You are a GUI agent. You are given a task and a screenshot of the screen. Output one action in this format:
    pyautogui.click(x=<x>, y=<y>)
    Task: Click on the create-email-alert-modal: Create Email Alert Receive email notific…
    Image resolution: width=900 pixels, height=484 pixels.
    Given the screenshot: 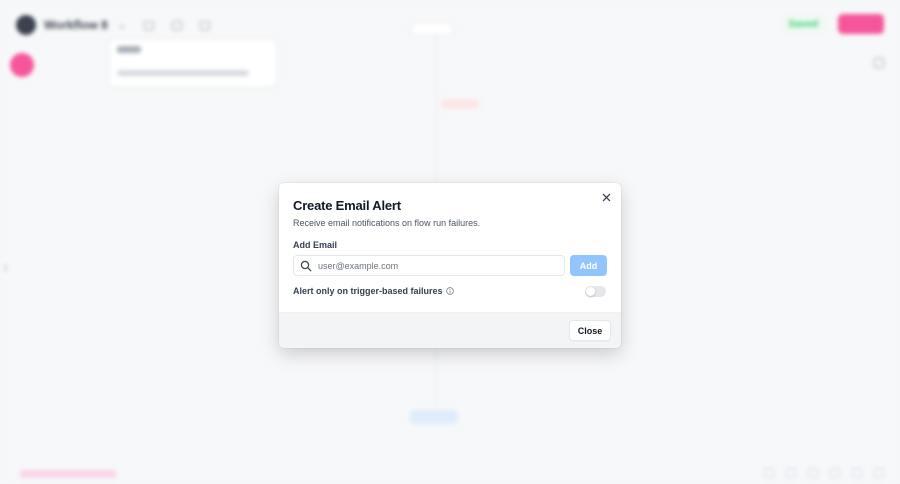 What is the action you would take?
    pyautogui.click(x=450, y=265)
    